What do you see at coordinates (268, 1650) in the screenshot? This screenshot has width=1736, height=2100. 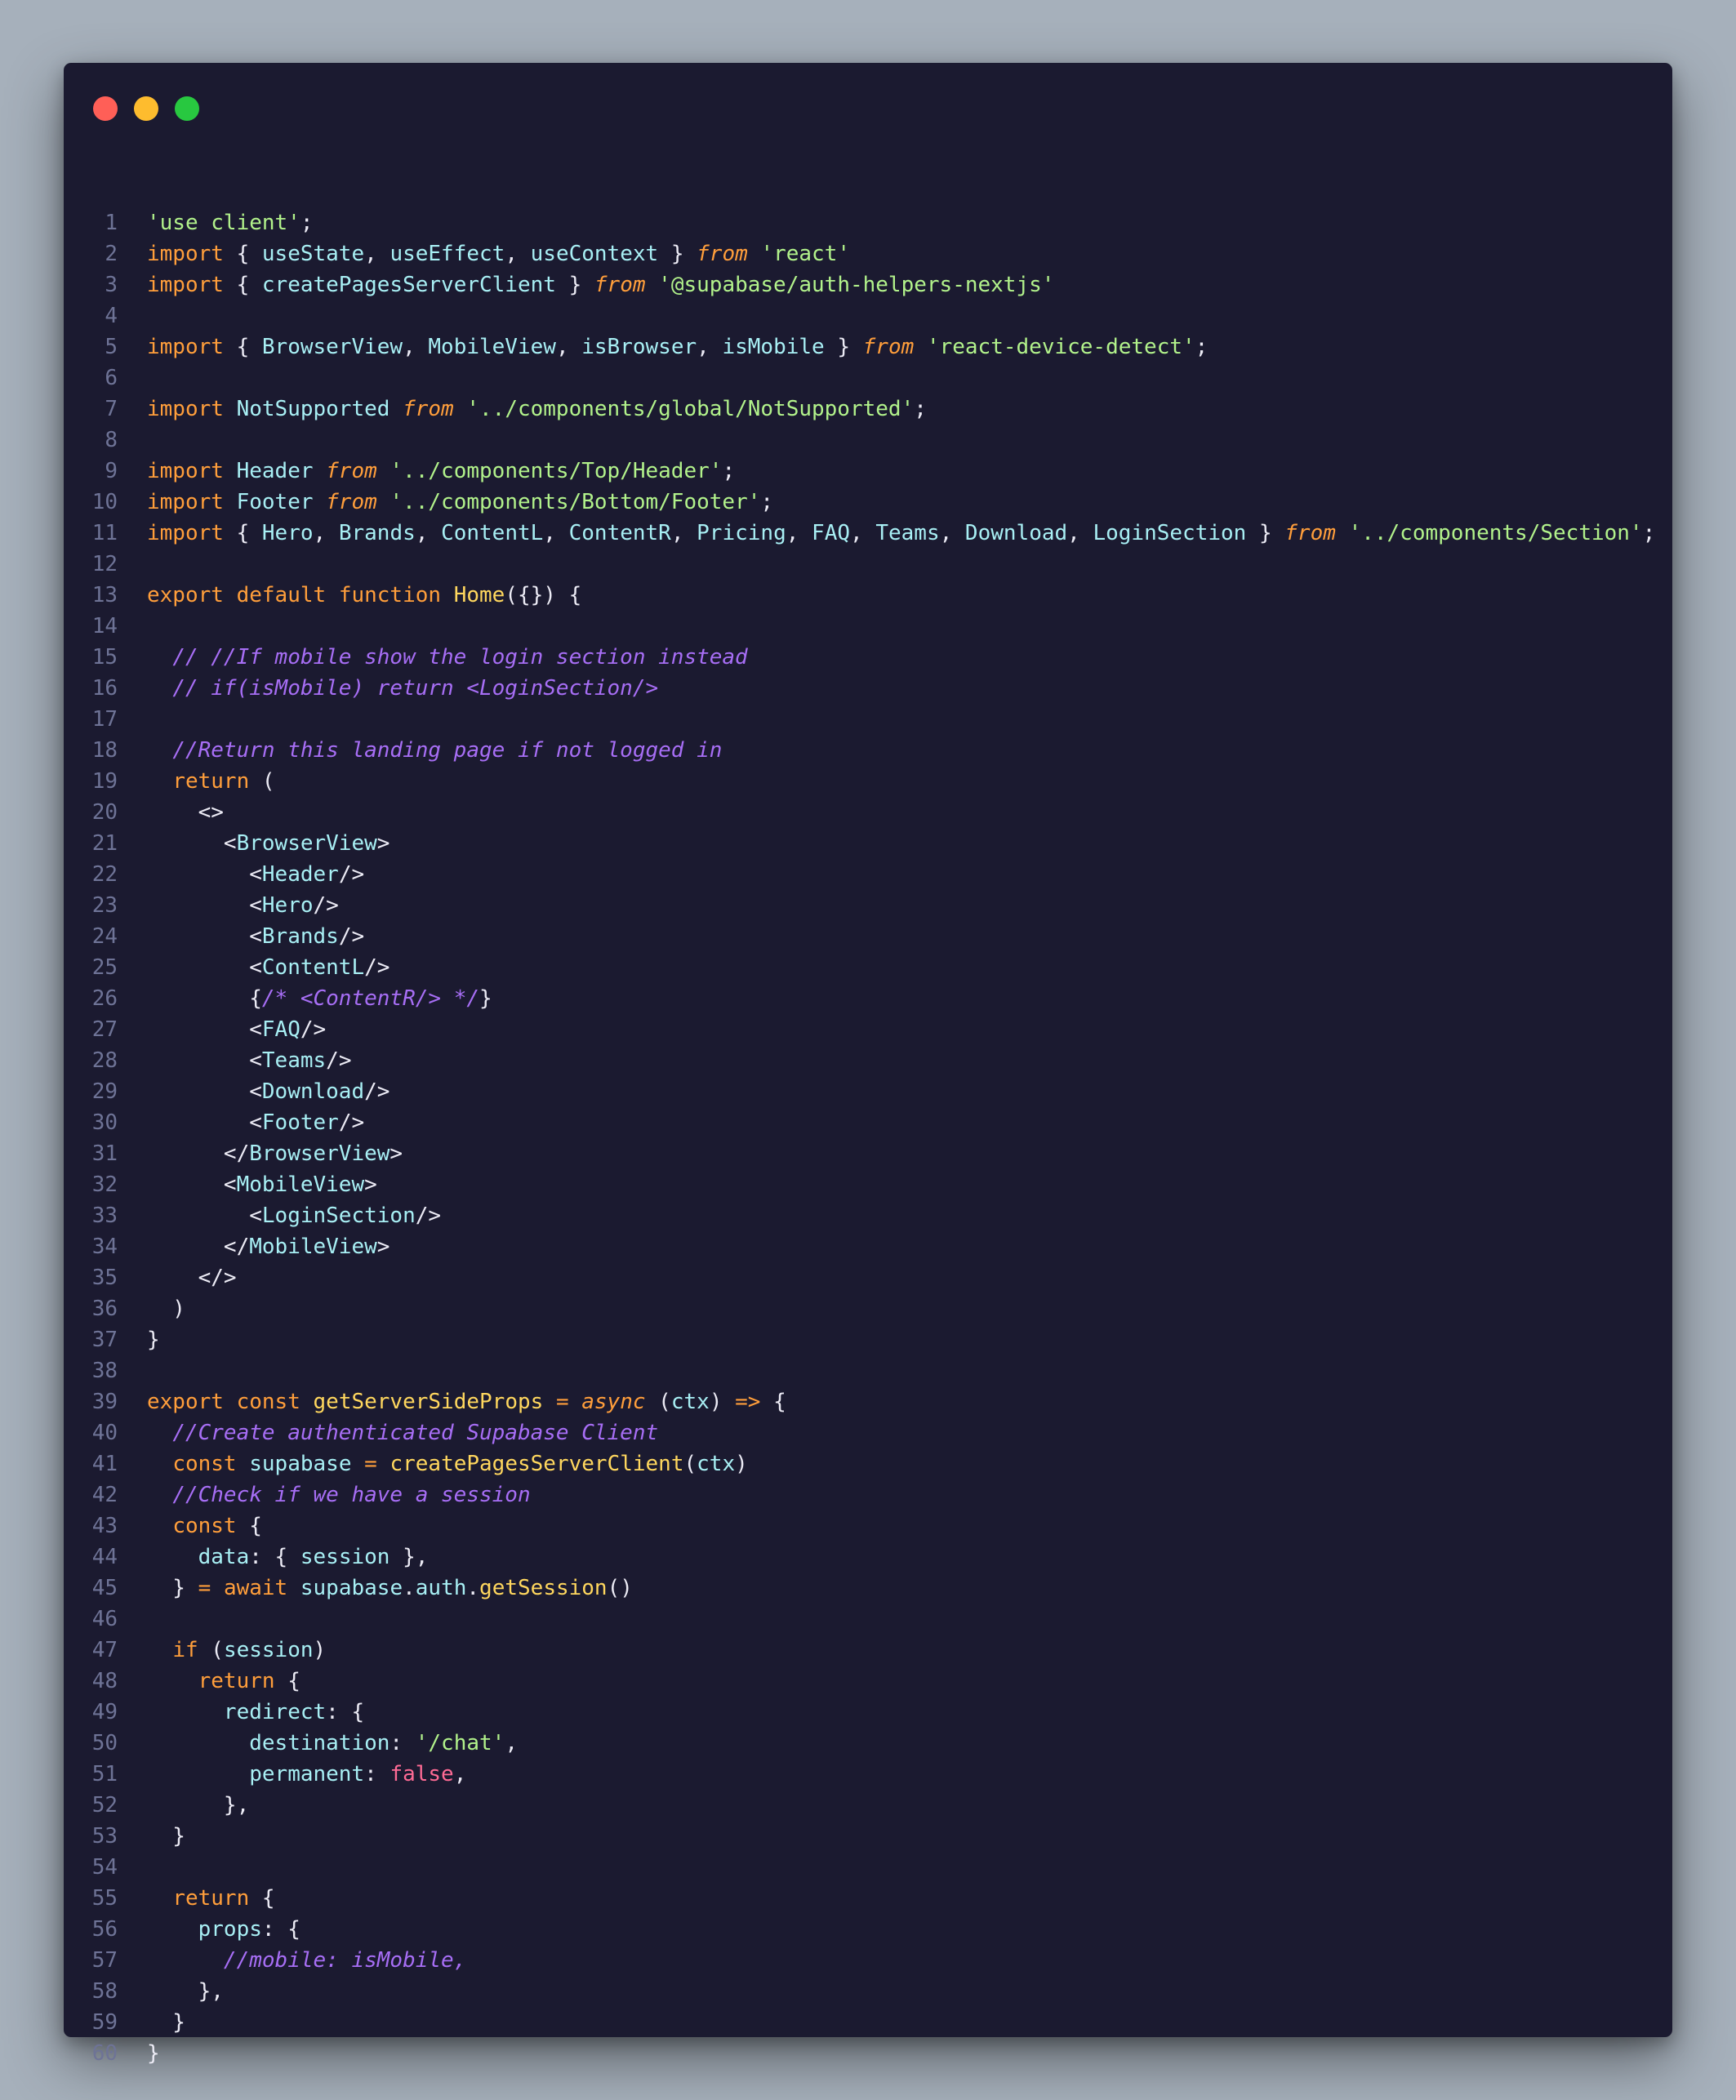 I see `code-token: session` at bounding box center [268, 1650].